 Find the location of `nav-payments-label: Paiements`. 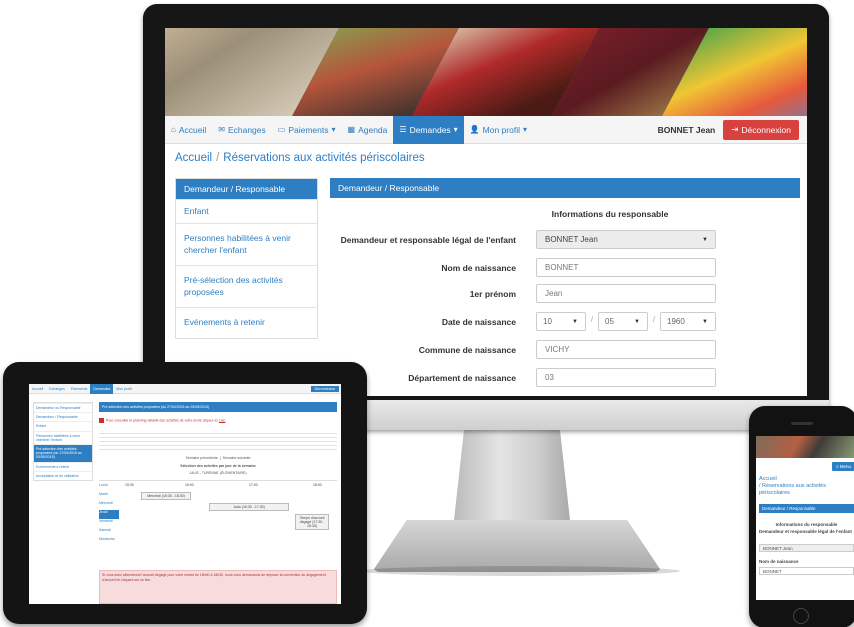

nav-payments-label: Paiements is located at coordinates (308, 129).